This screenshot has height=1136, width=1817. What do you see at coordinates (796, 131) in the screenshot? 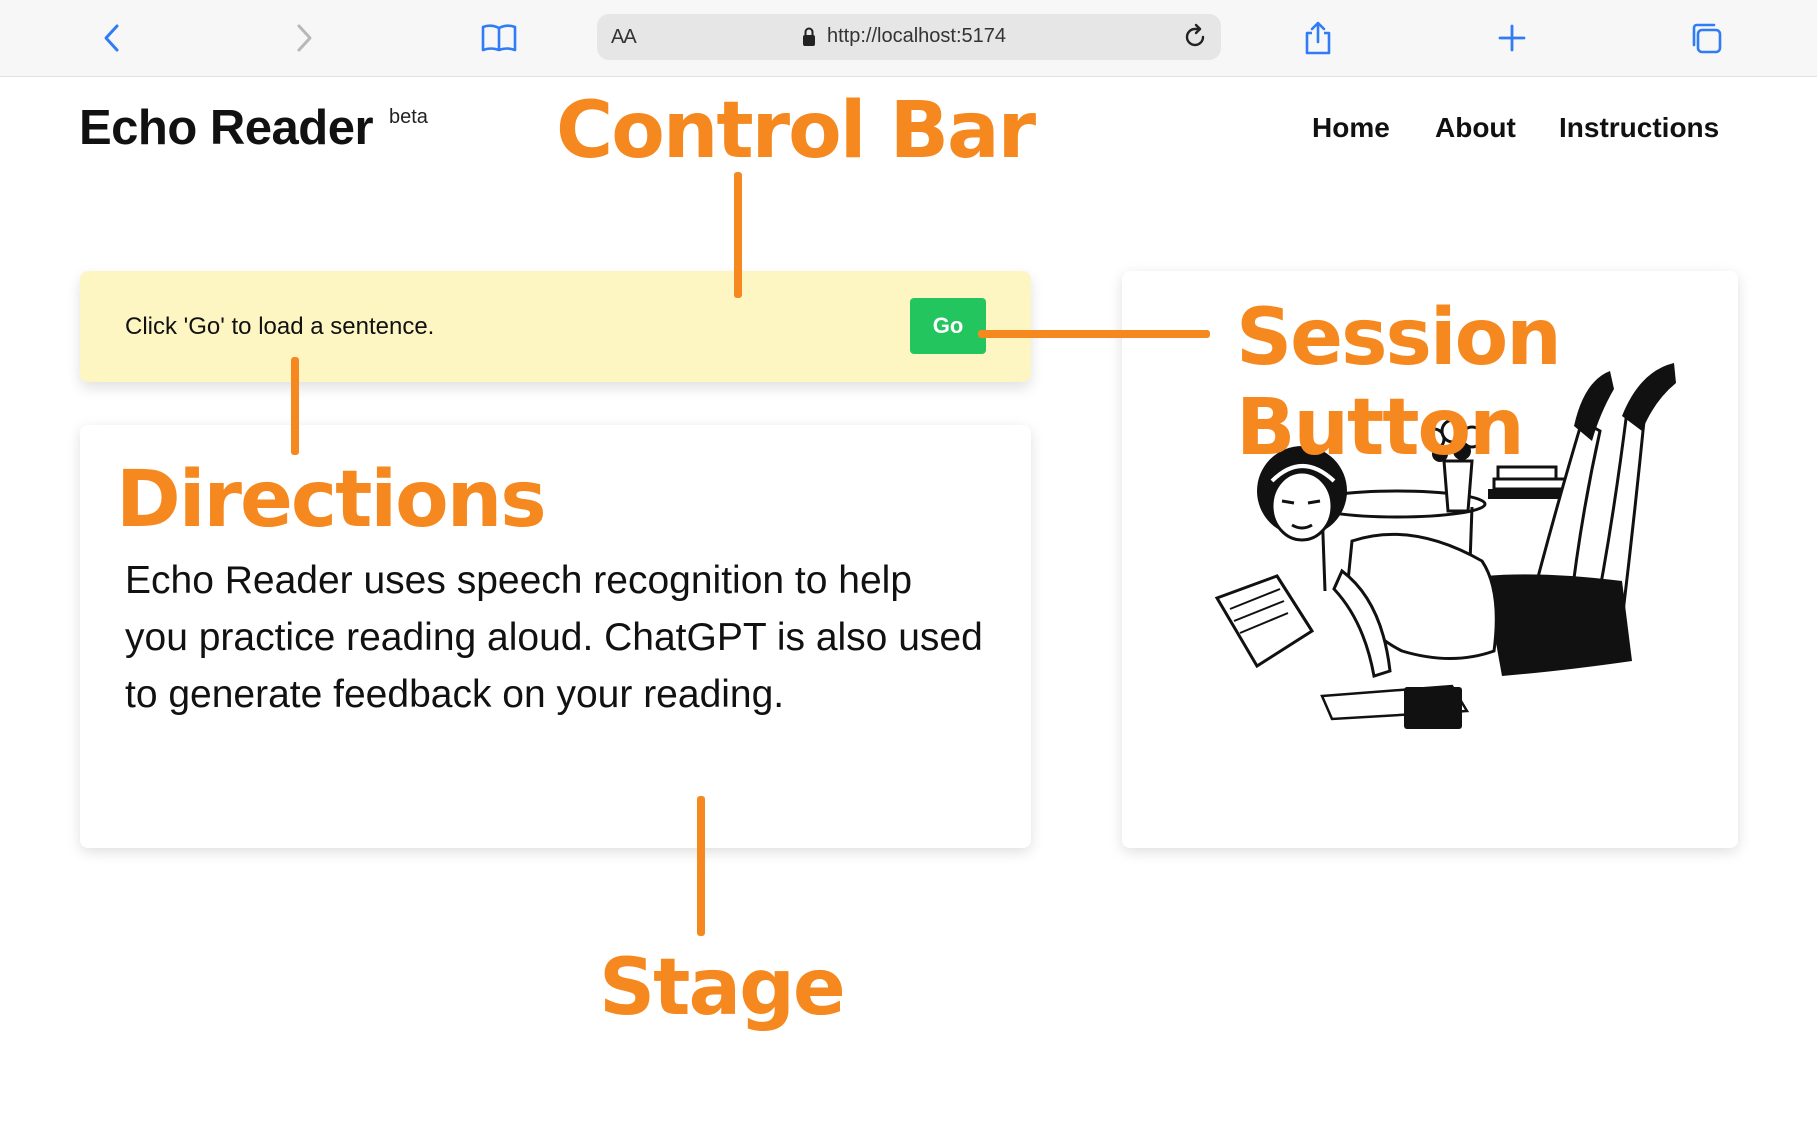
I see `annotation-control-bar: Control Bar` at bounding box center [796, 131].